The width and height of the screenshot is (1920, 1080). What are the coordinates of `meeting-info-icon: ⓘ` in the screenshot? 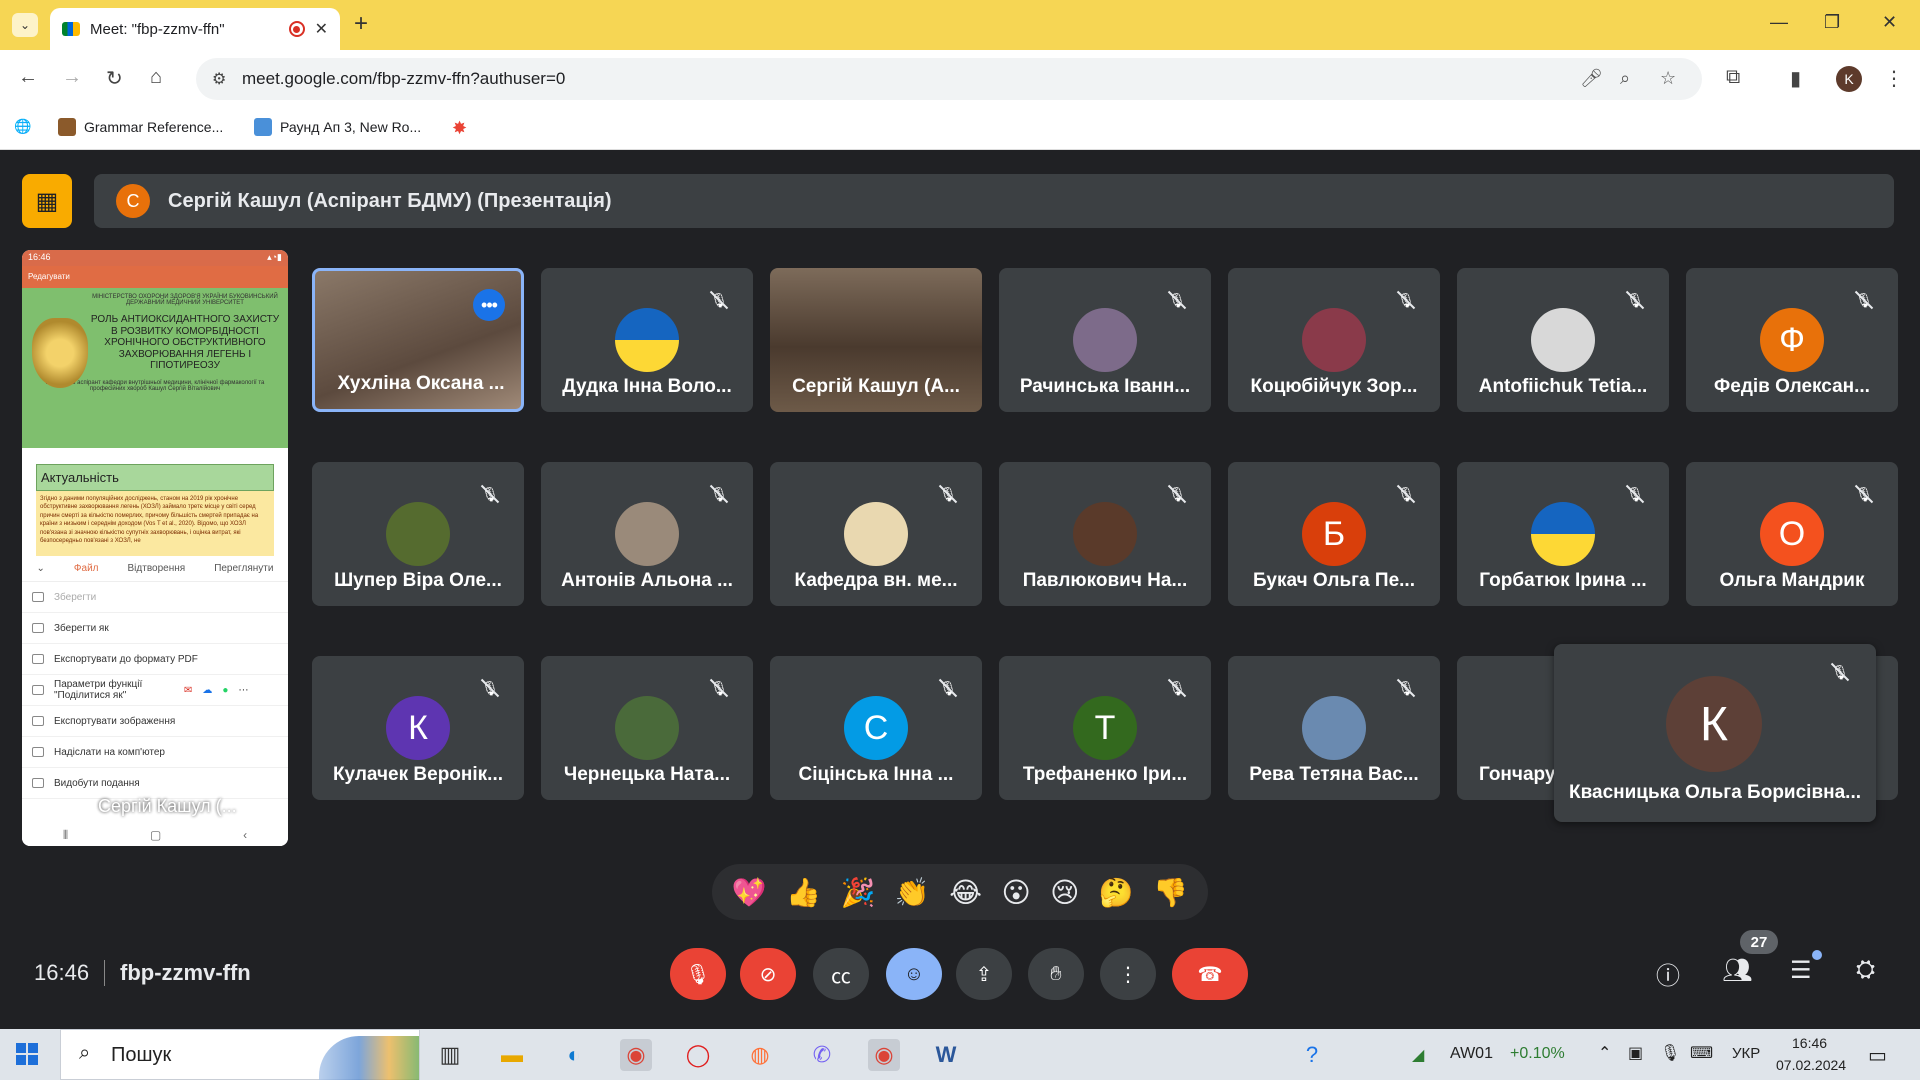 It's located at (1668, 973).